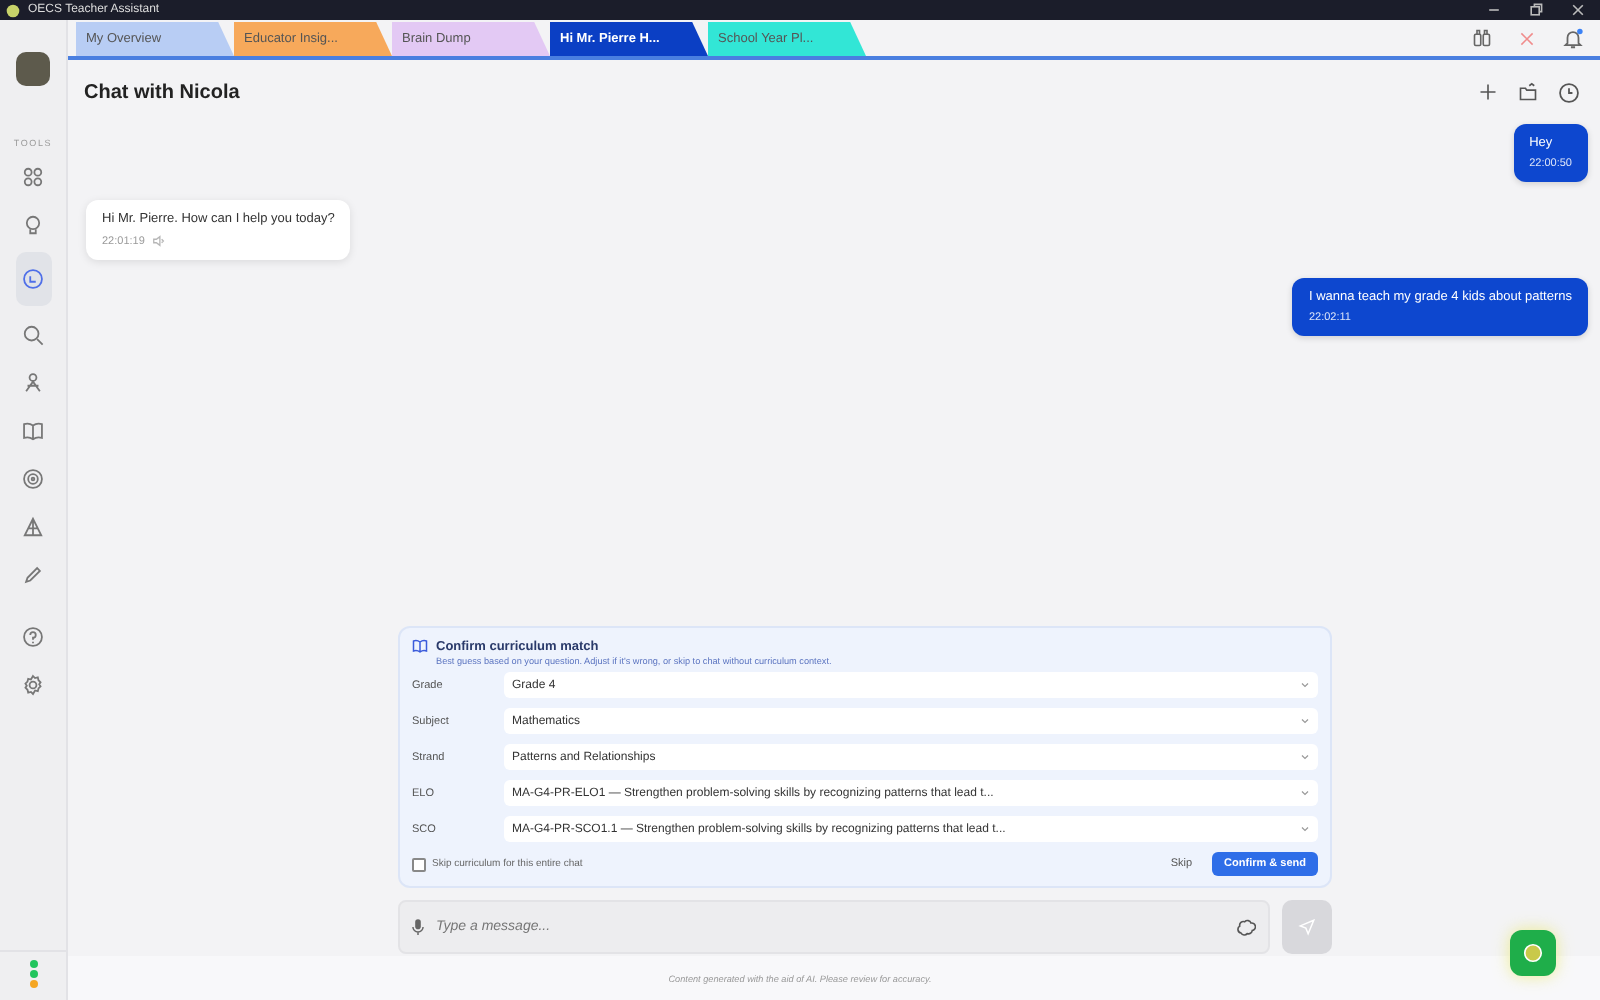 This screenshot has width=1600, height=1000. What do you see at coordinates (33, 69) in the screenshot?
I see `avatar` at bounding box center [33, 69].